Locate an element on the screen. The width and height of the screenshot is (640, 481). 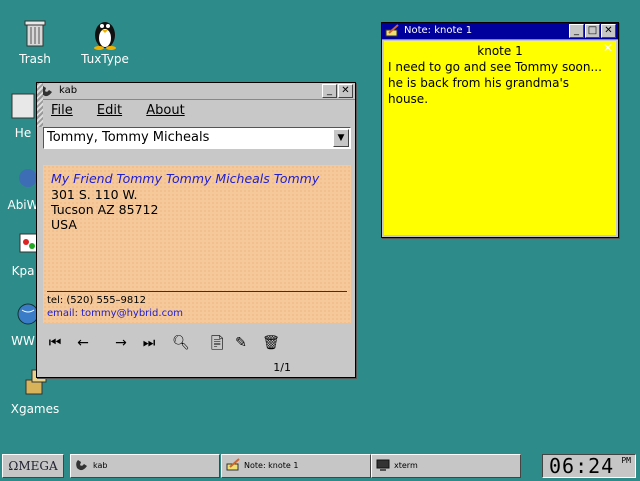
card-divider is located at coordinates (197, 291).